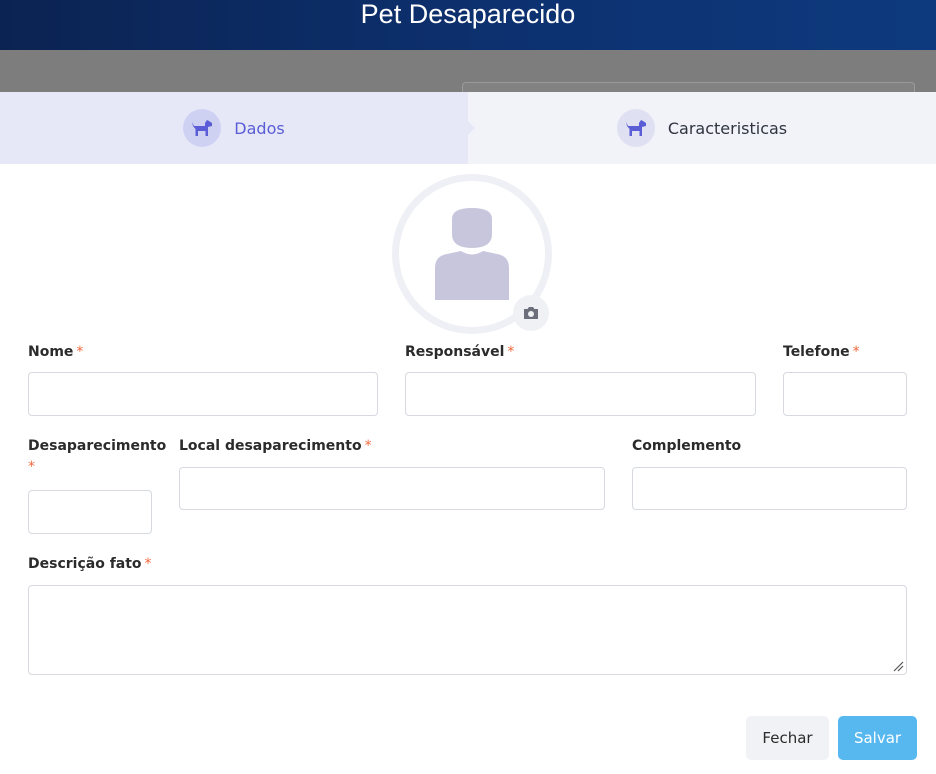 Image resolution: width=936 pixels, height=774 pixels. I want to click on responsavel-label: Responsável *, so click(460, 352).